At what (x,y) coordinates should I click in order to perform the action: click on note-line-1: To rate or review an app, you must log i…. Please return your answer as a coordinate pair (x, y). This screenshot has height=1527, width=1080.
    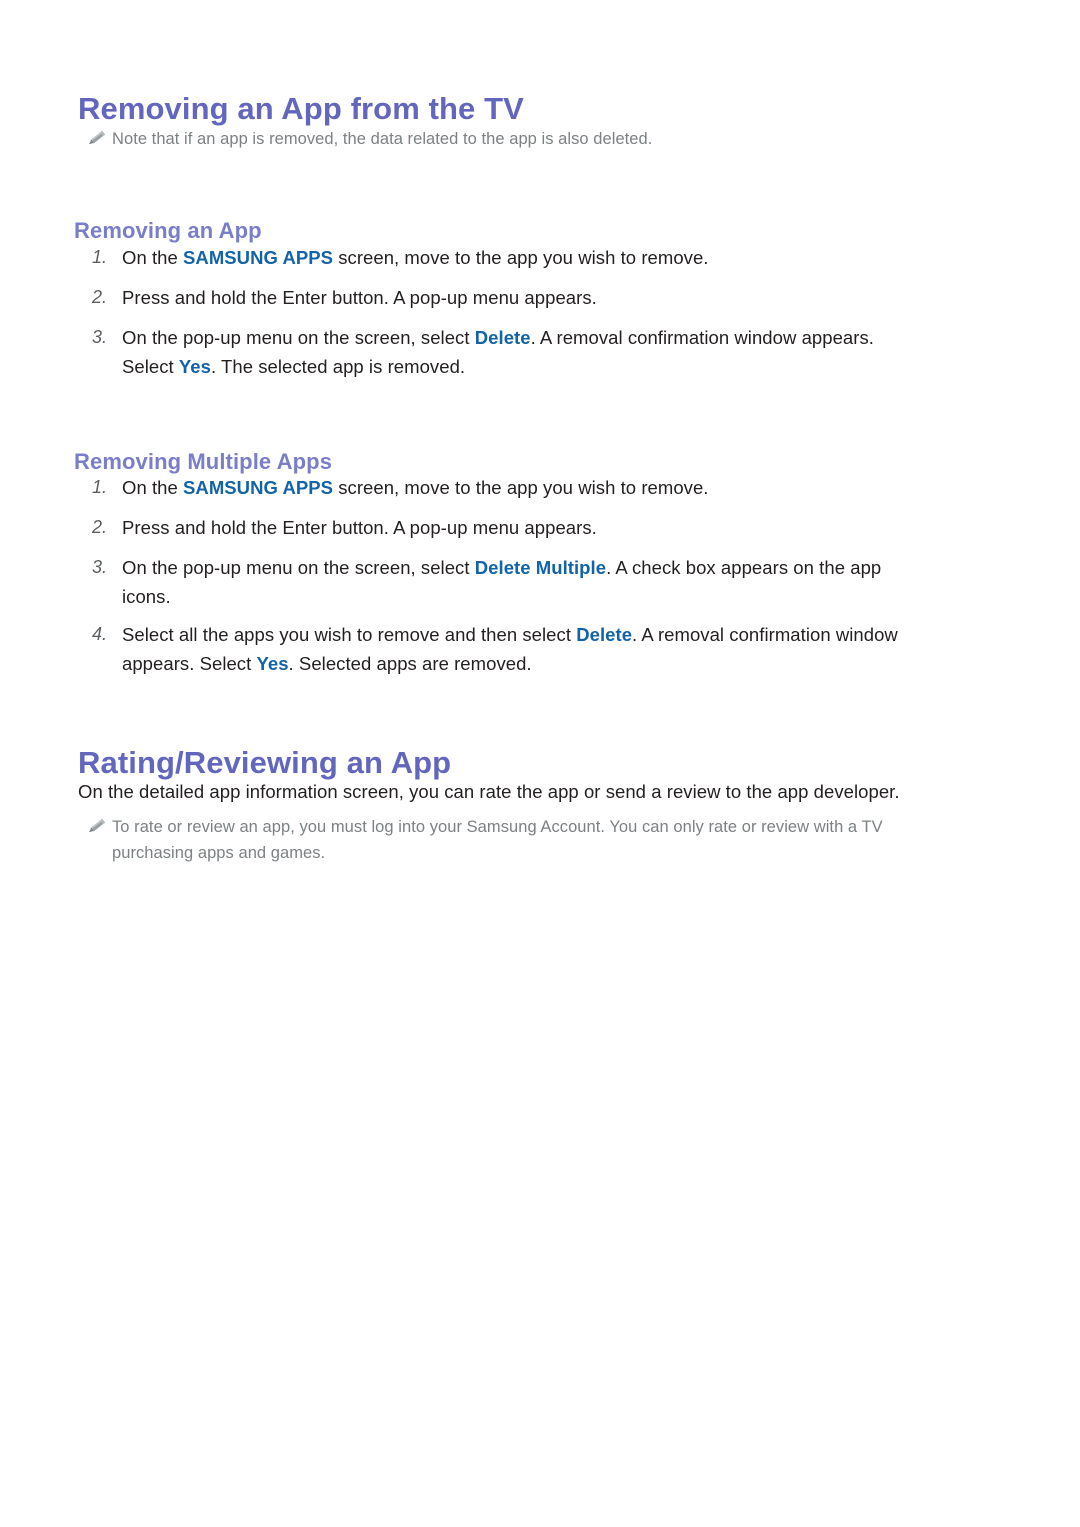
    Looking at the image, I should click on (497, 827).